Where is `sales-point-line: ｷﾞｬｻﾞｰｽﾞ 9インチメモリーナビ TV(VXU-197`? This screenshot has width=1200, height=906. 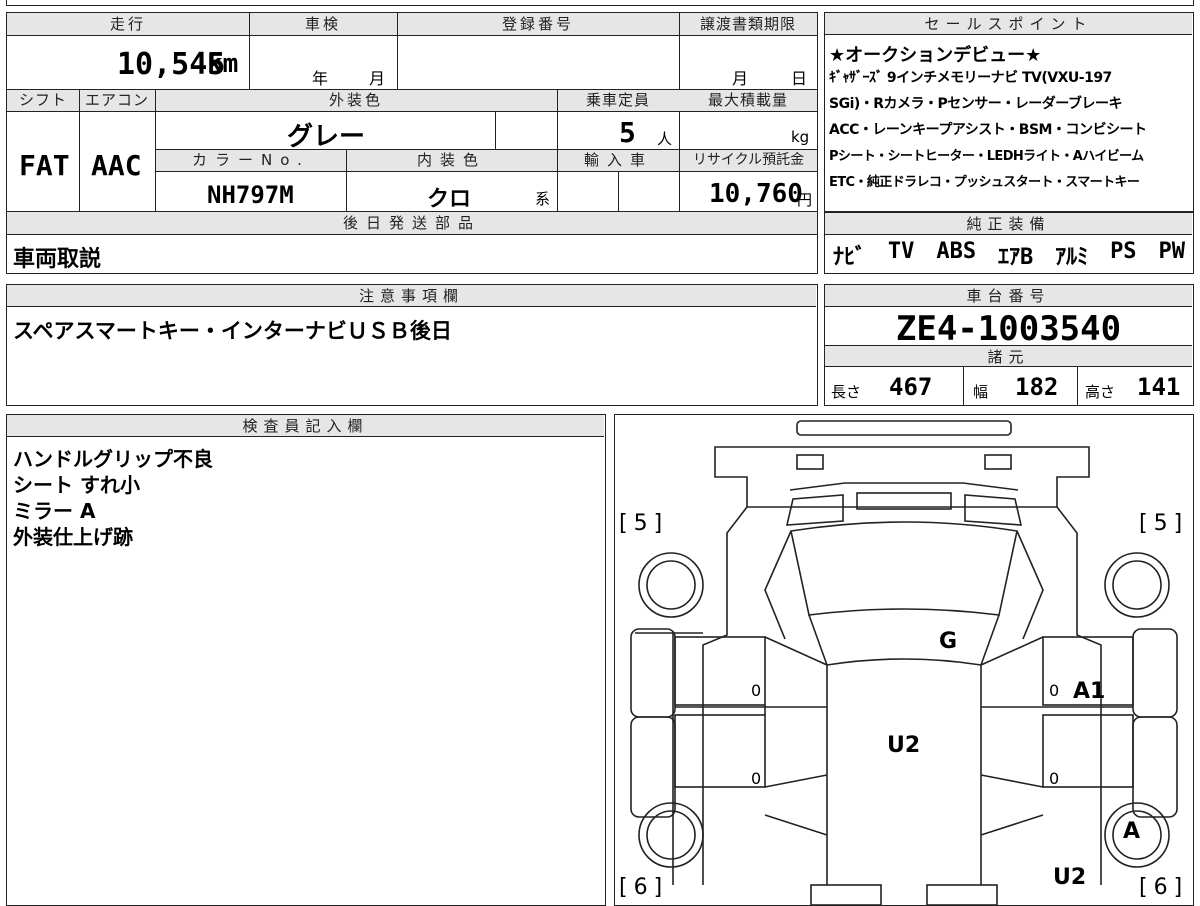
sales-point-line: ｷﾞｬｻﾞｰｽﾞ 9インチメモリーナビ TV(VXU-197 is located at coordinates (970, 78).